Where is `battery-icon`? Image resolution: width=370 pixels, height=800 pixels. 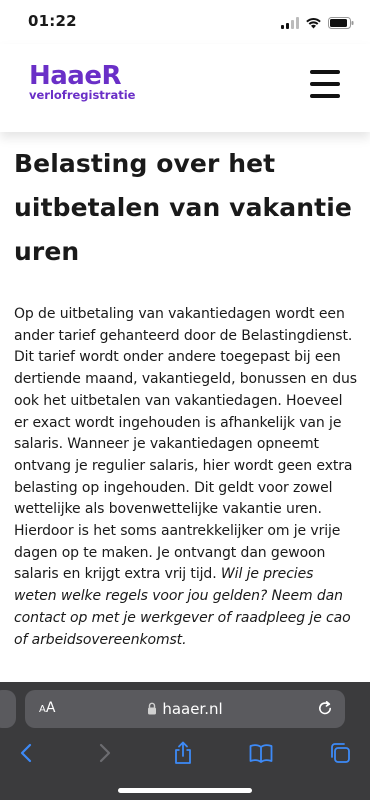
battery-icon is located at coordinates (341, 23).